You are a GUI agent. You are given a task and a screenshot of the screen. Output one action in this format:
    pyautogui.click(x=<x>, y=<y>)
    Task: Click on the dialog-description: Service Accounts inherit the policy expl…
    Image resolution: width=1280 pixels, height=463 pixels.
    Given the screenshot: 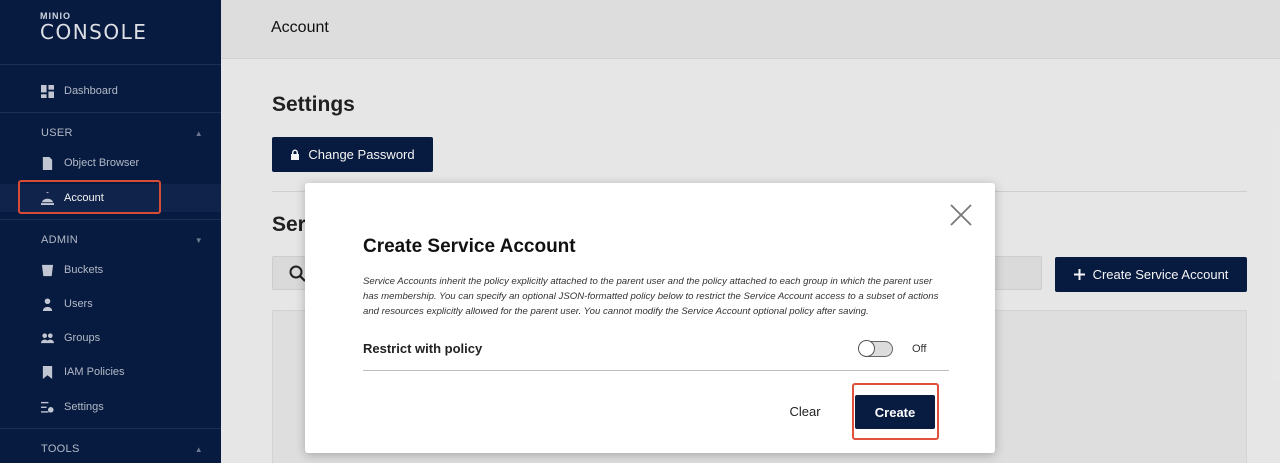 What is the action you would take?
    pyautogui.click(x=651, y=297)
    